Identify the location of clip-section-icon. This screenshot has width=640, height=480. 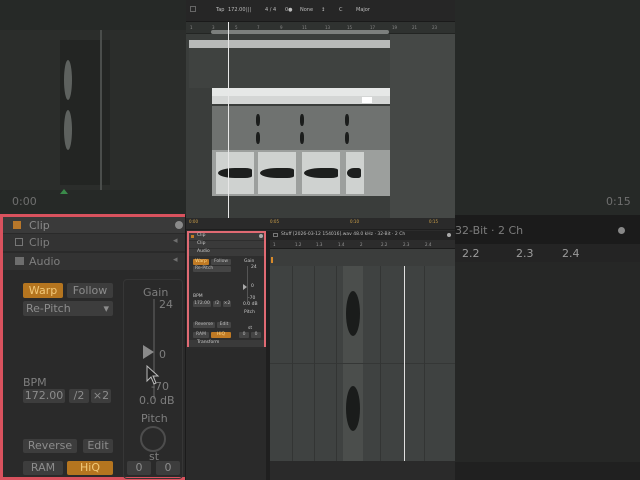
(19, 242).